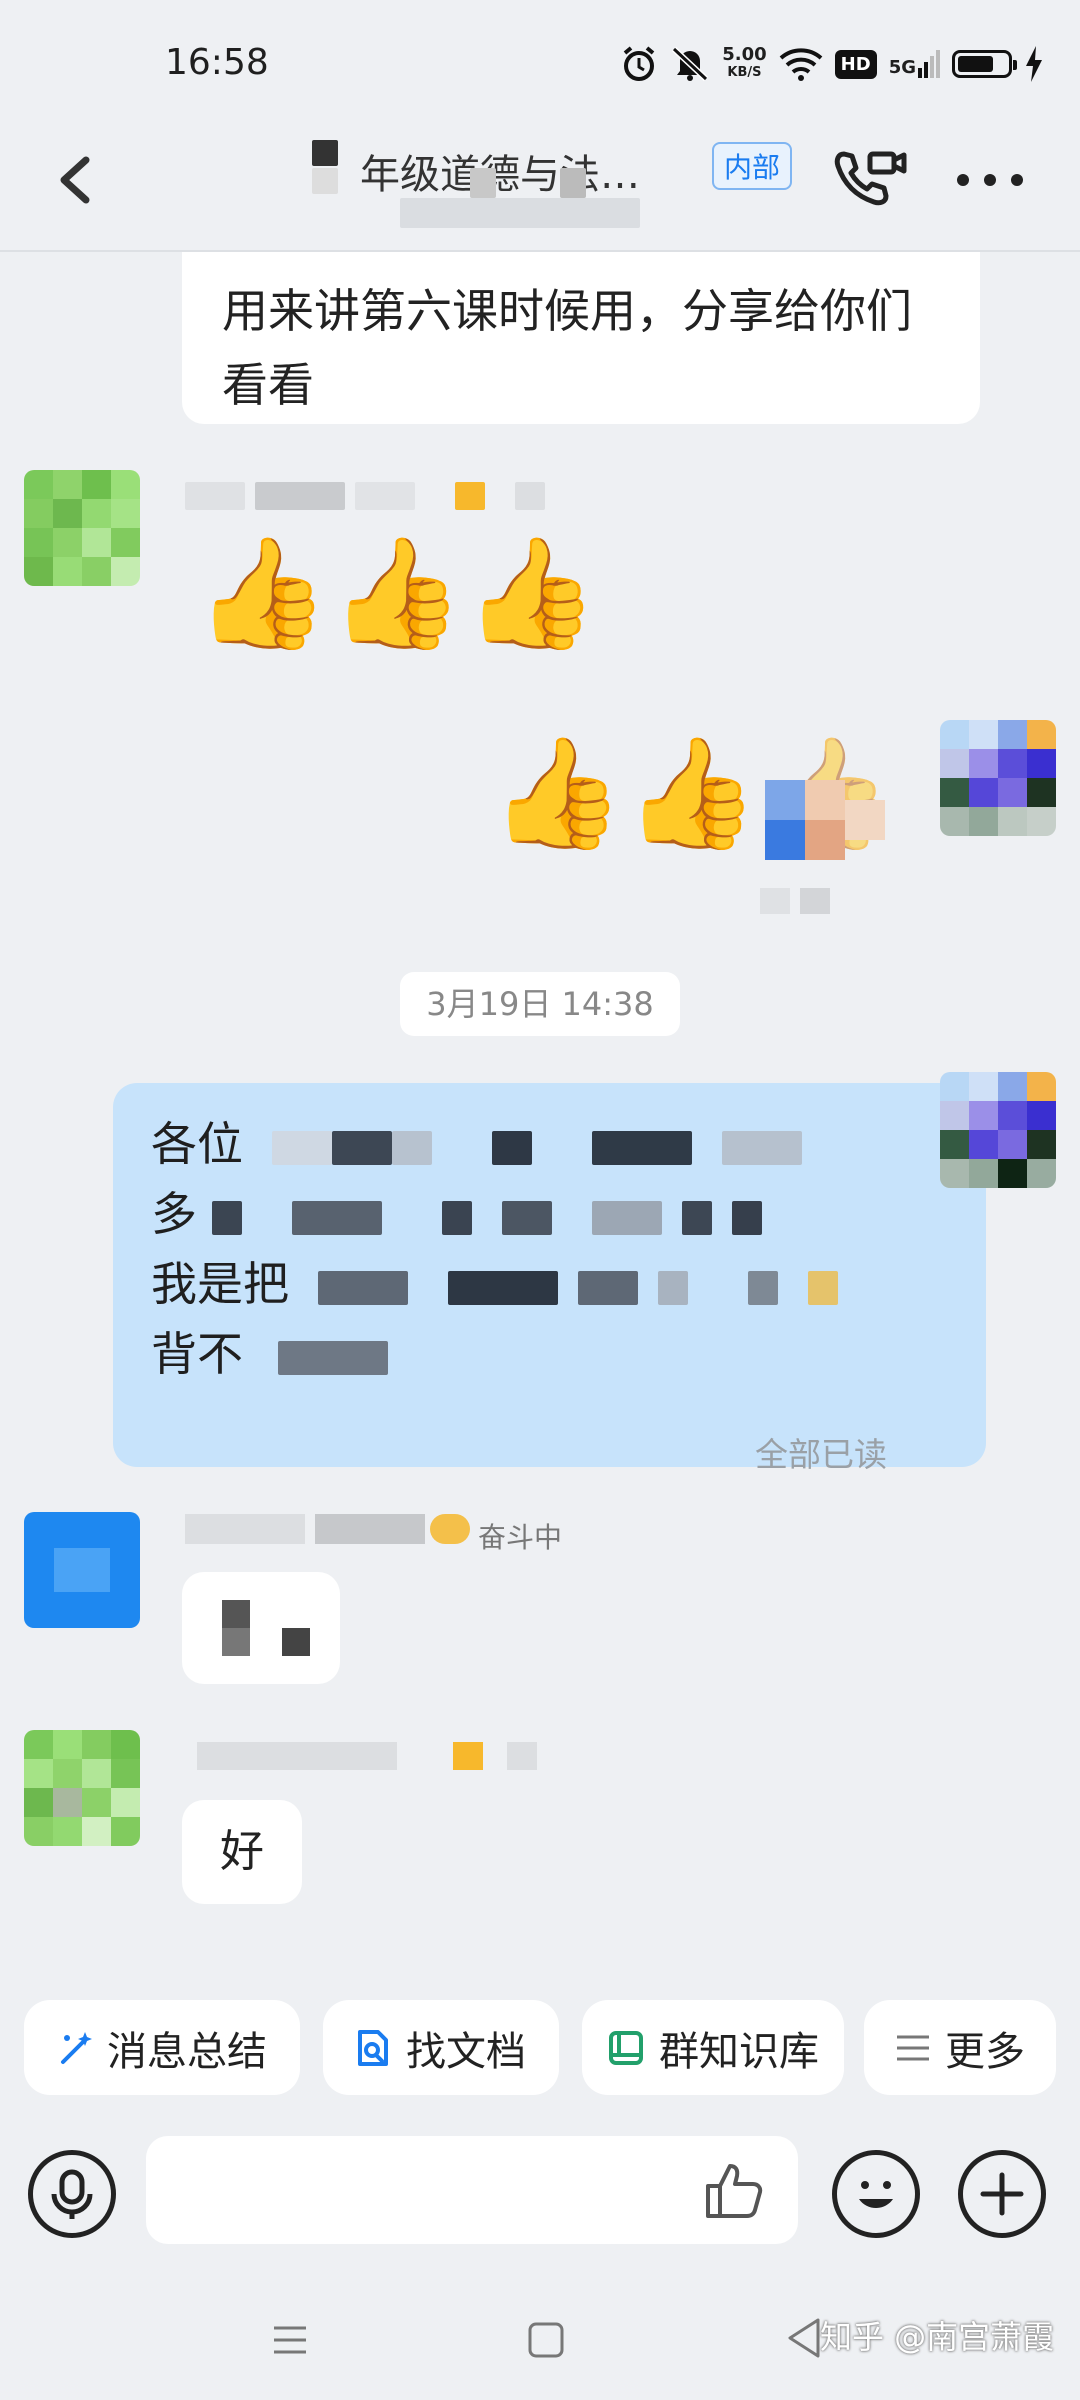 This screenshot has height=2400, width=1080. I want to click on more-icon, so click(990, 180).